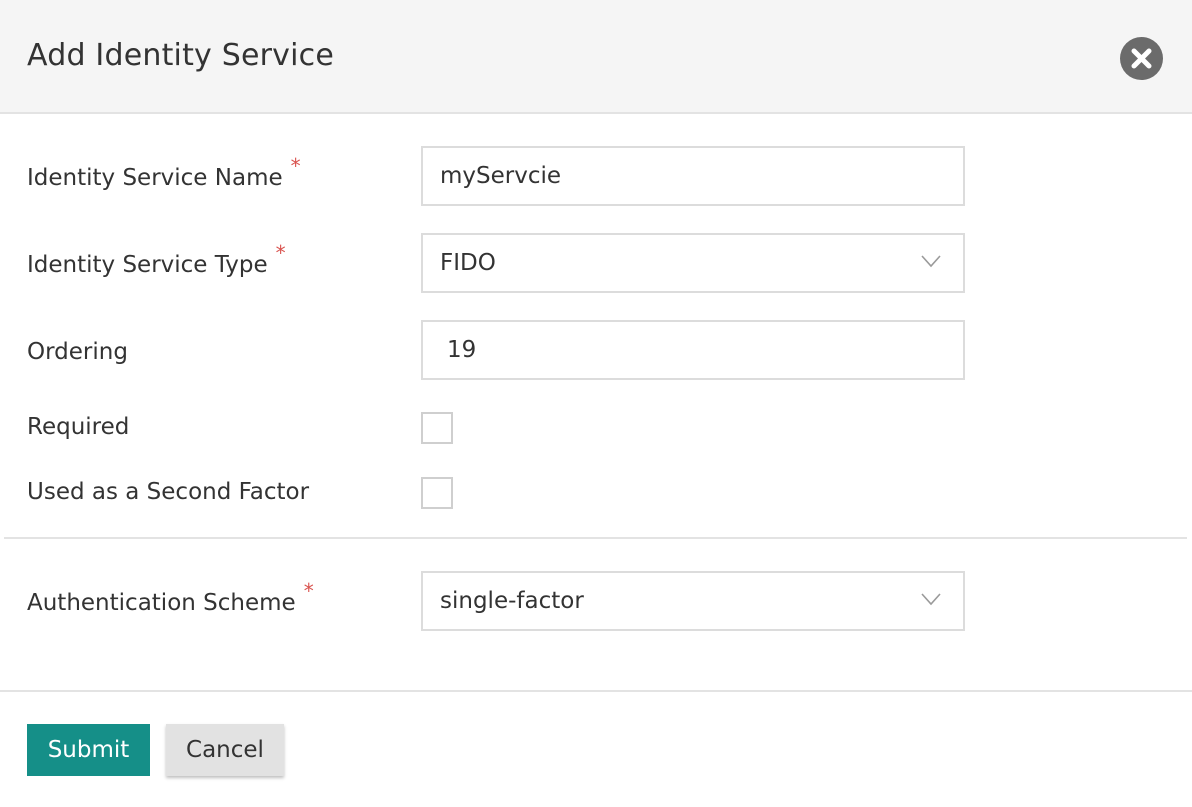  What do you see at coordinates (595, 538) in the screenshot?
I see `section-divider` at bounding box center [595, 538].